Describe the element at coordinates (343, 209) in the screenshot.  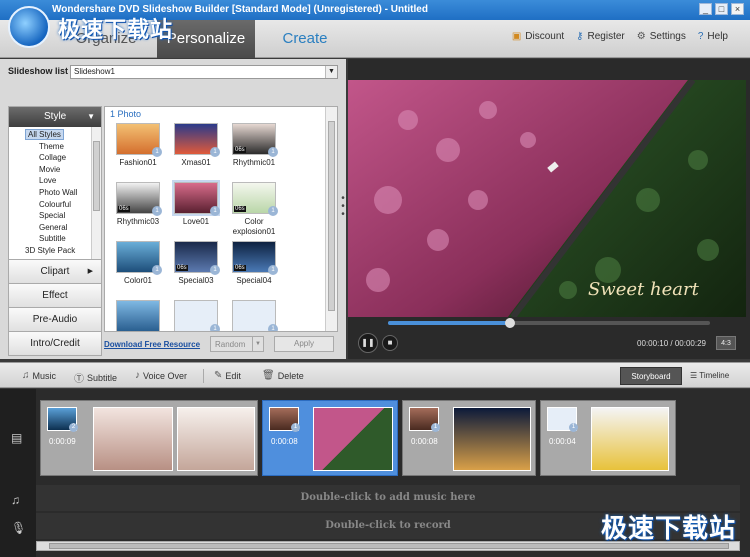
I see `panel-splitter: • • •` at that location.